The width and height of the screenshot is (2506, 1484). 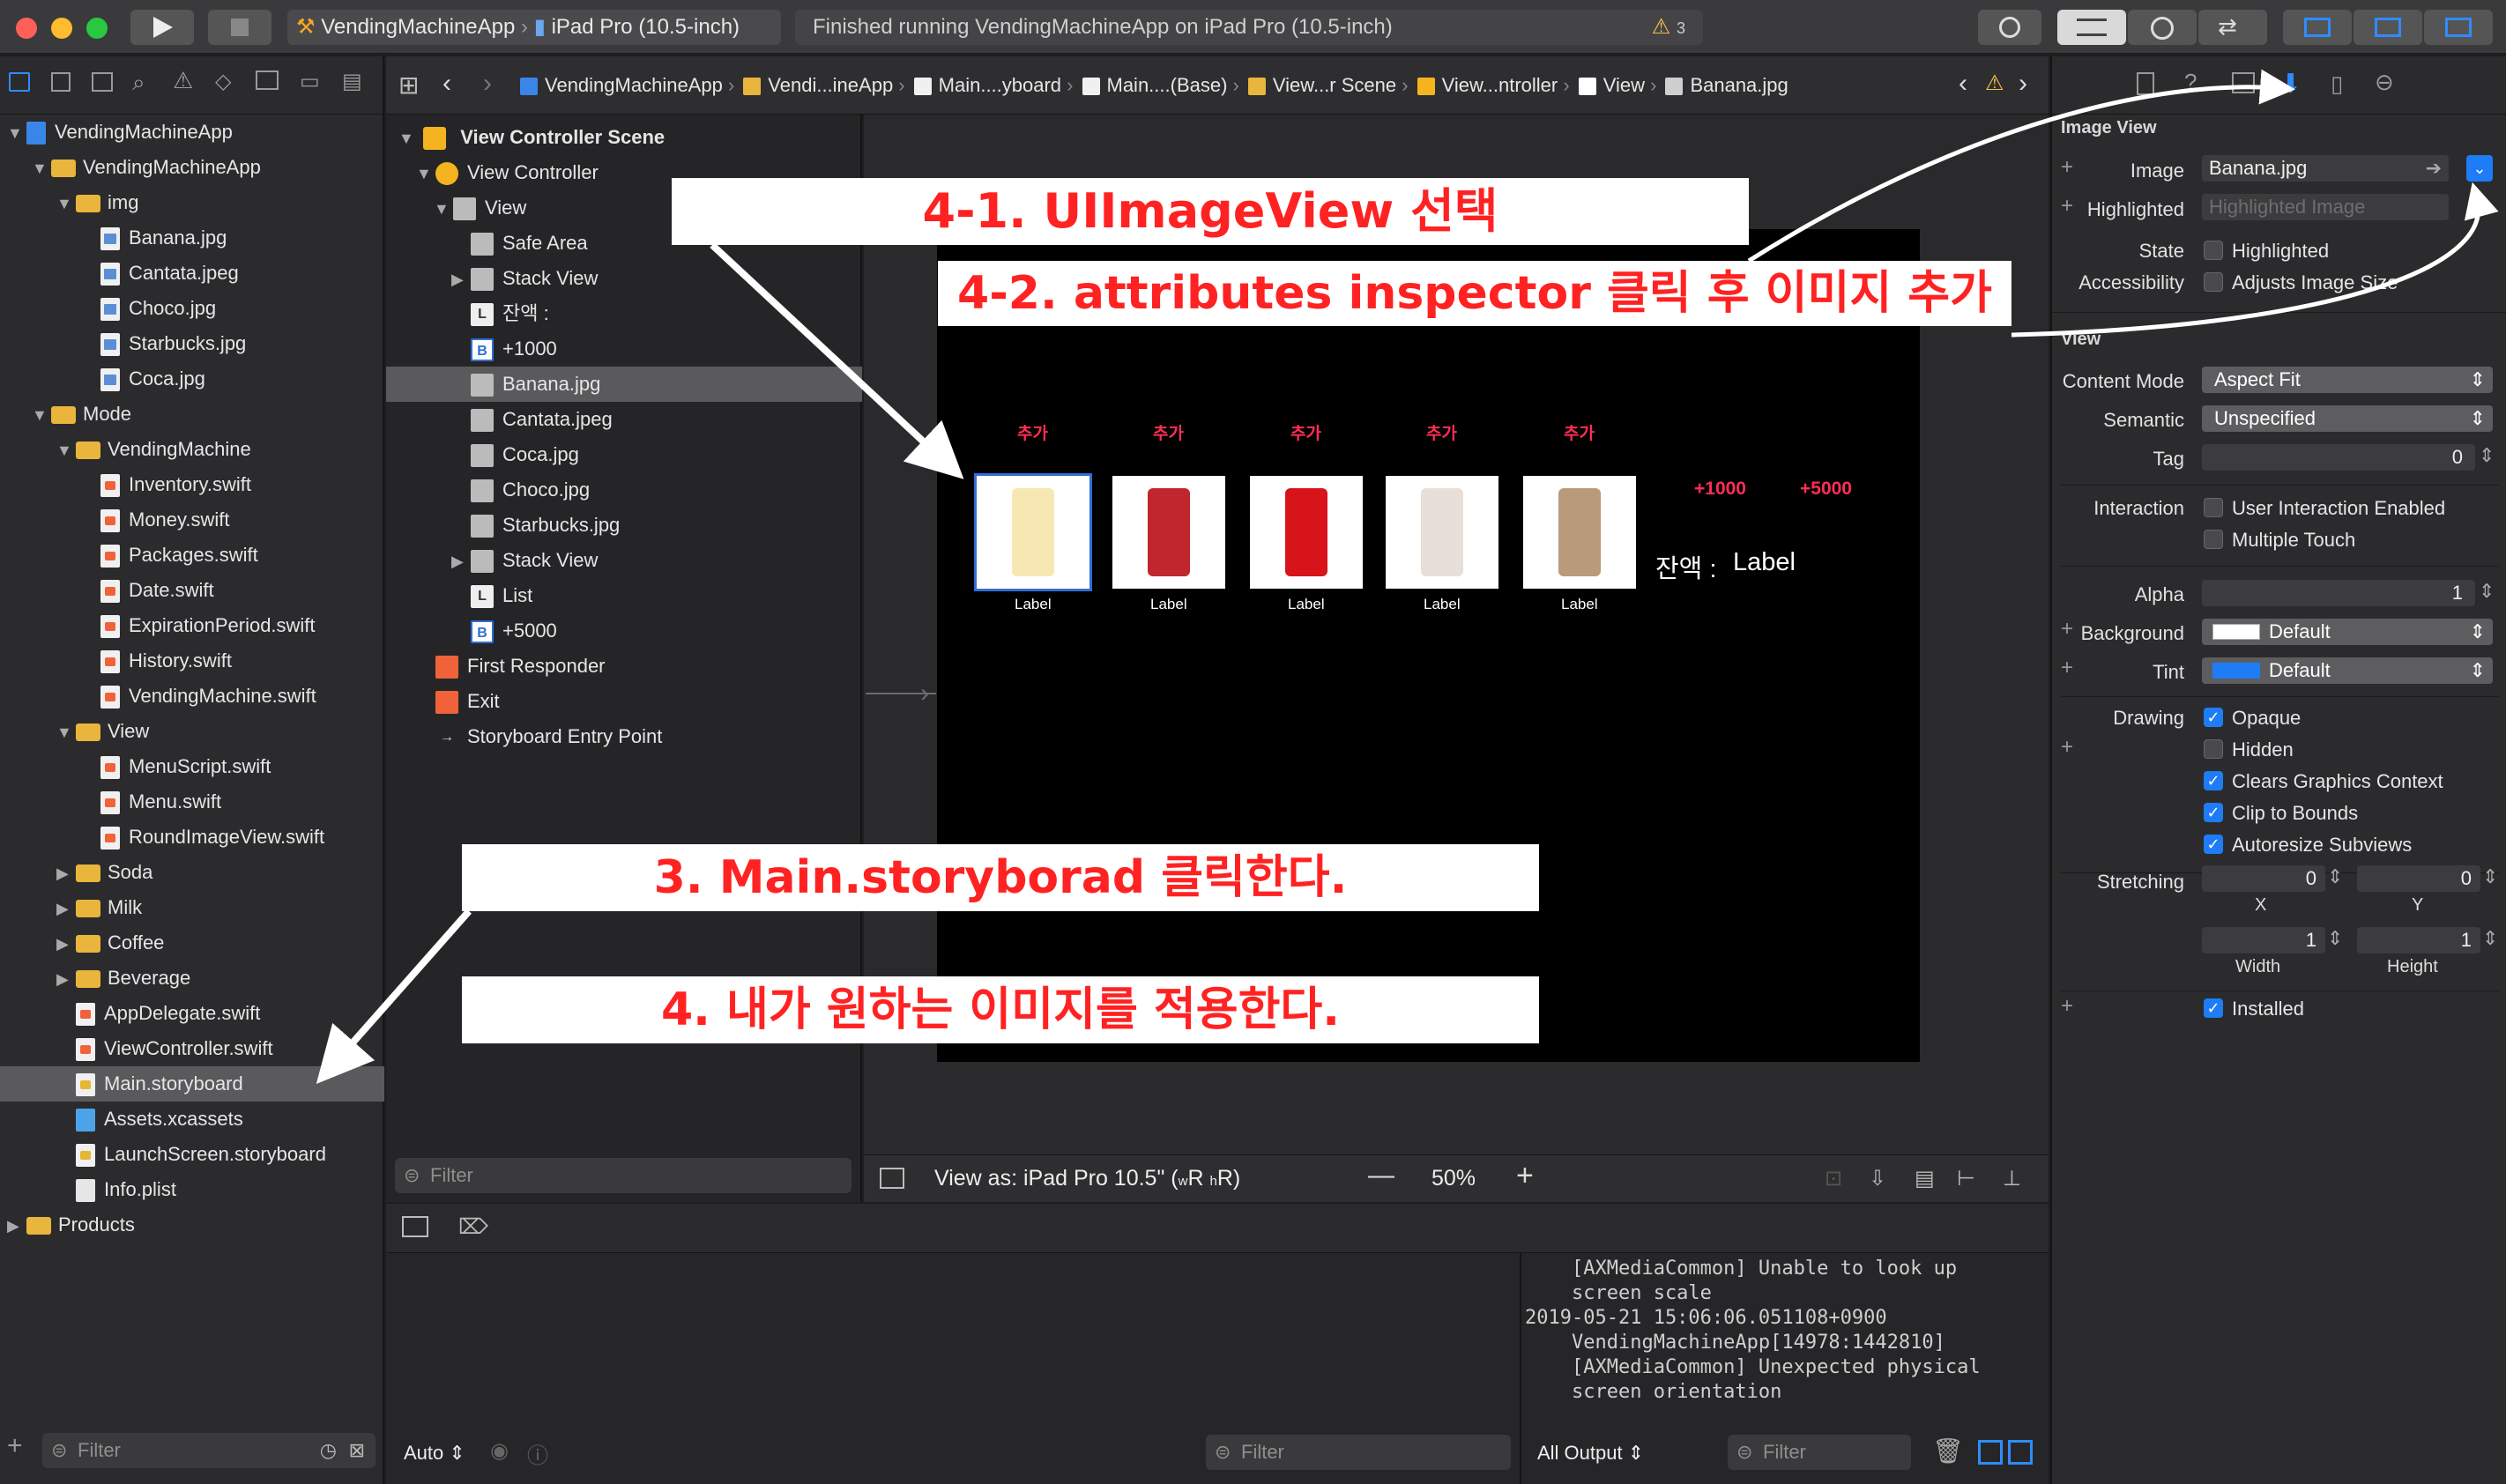 What do you see at coordinates (2255, 260) in the screenshot?
I see `arrow-to-image-dropdown` at bounding box center [2255, 260].